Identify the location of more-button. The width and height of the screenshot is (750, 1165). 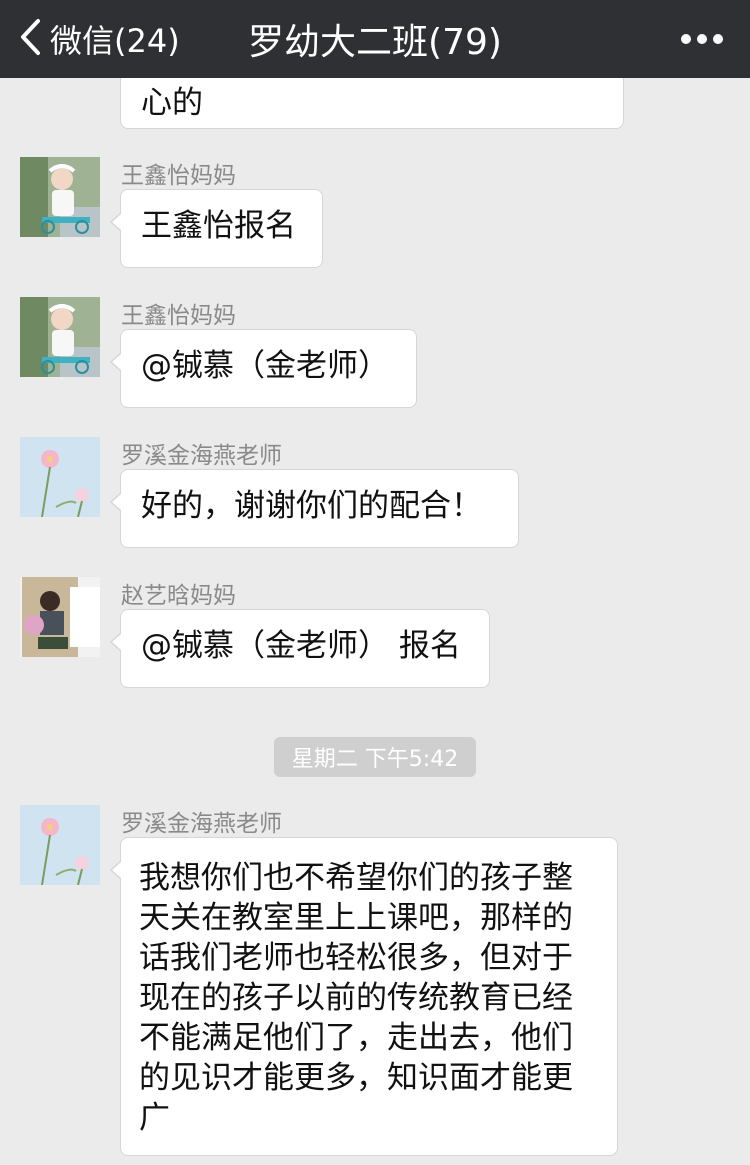
(702, 39).